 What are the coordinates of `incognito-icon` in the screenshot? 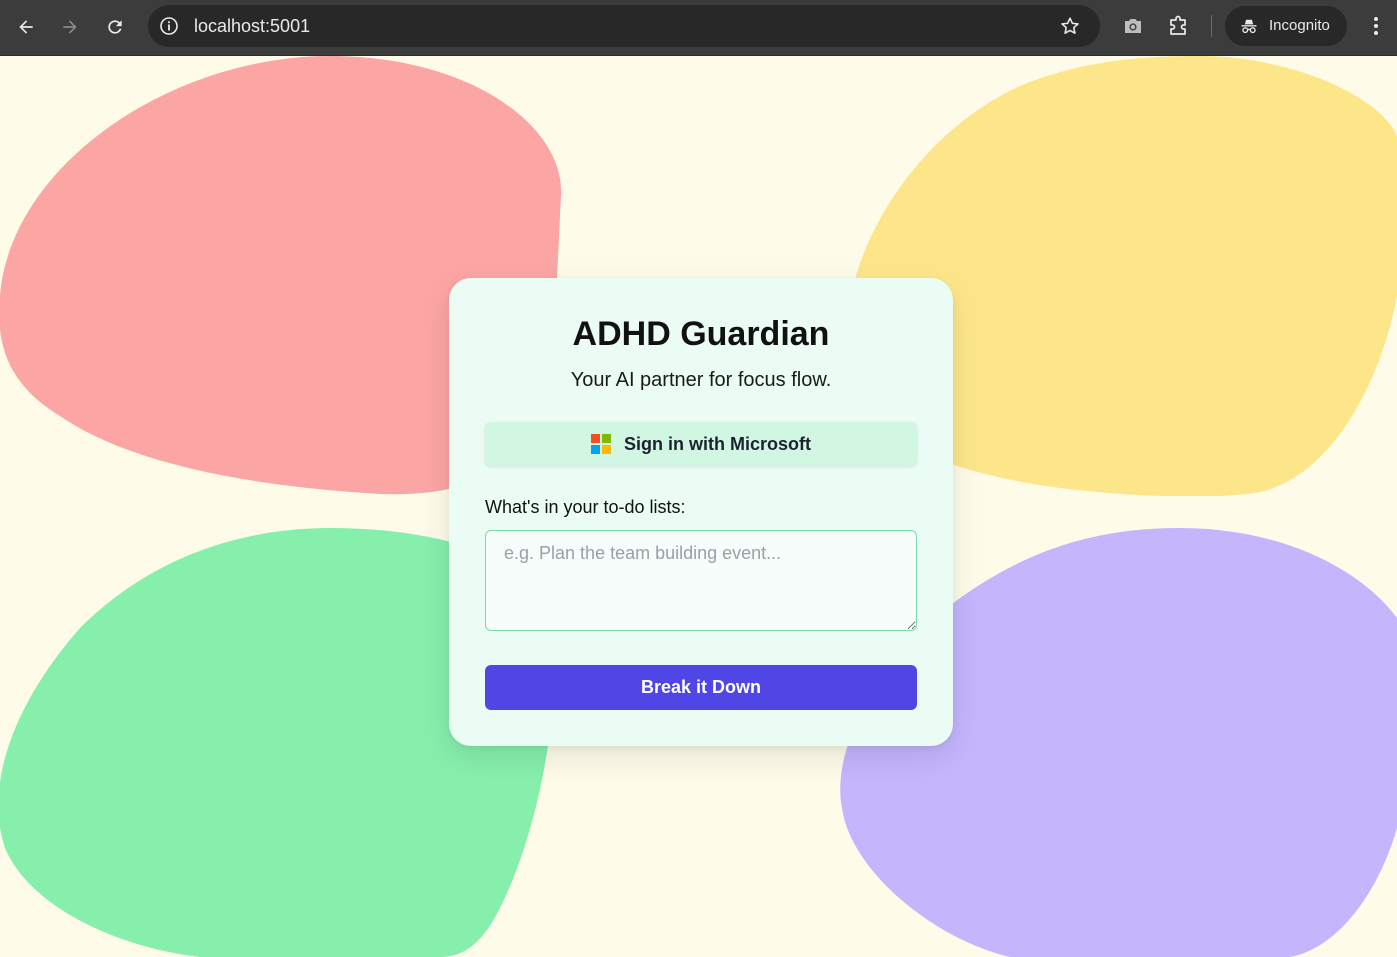 It's located at (1249, 26).